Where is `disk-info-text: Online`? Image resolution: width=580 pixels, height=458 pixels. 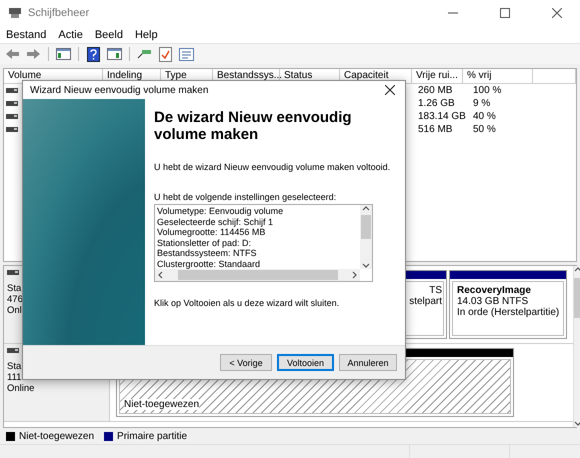
disk-info-text: Online is located at coordinates (21, 388).